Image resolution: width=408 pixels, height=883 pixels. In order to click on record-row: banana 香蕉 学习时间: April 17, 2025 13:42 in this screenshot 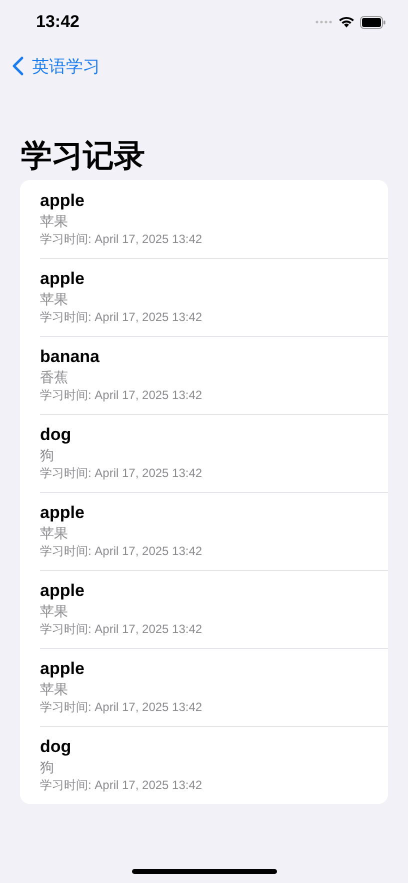, I will do `click(204, 375)`.